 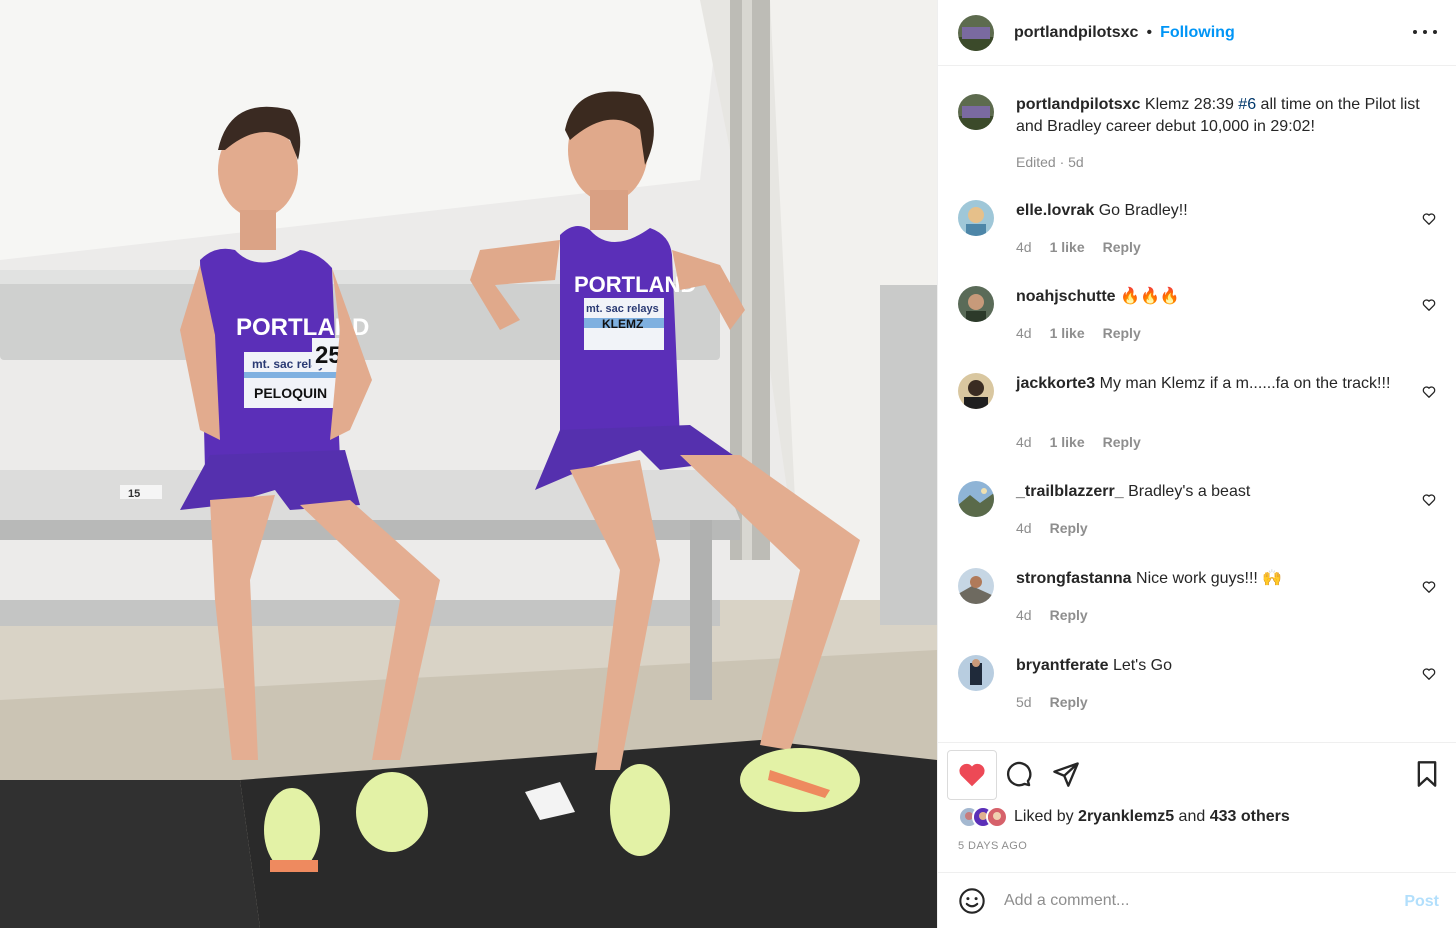 I want to click on bench-number: 15, so click(x=134, y=494).